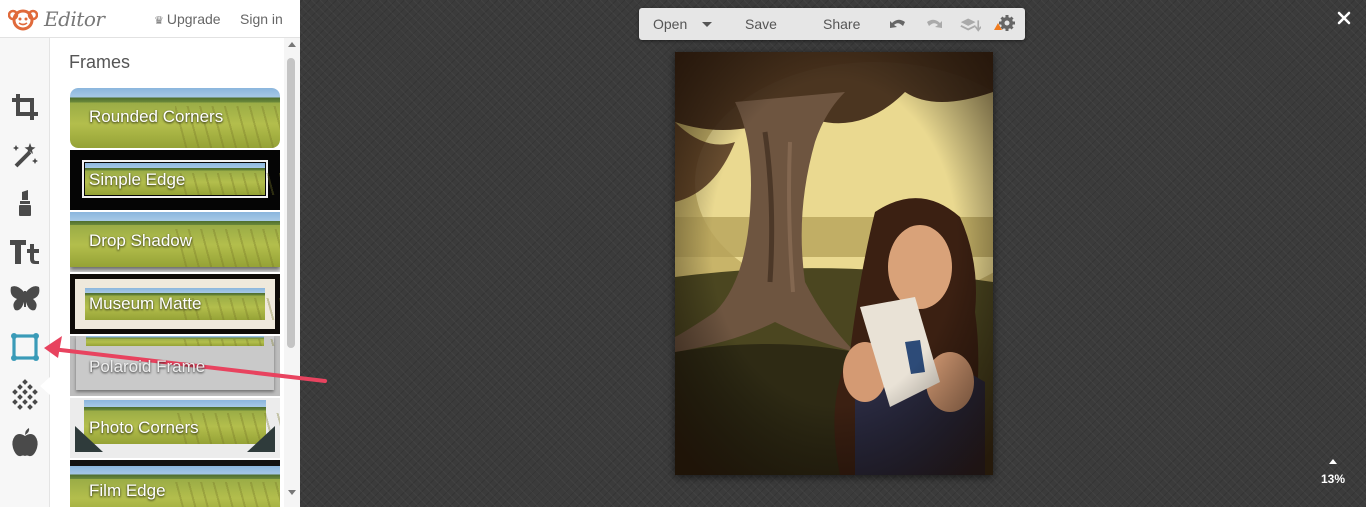  I want to click on frame-drop-shadow: Drop Shadow, so click(175, 242).